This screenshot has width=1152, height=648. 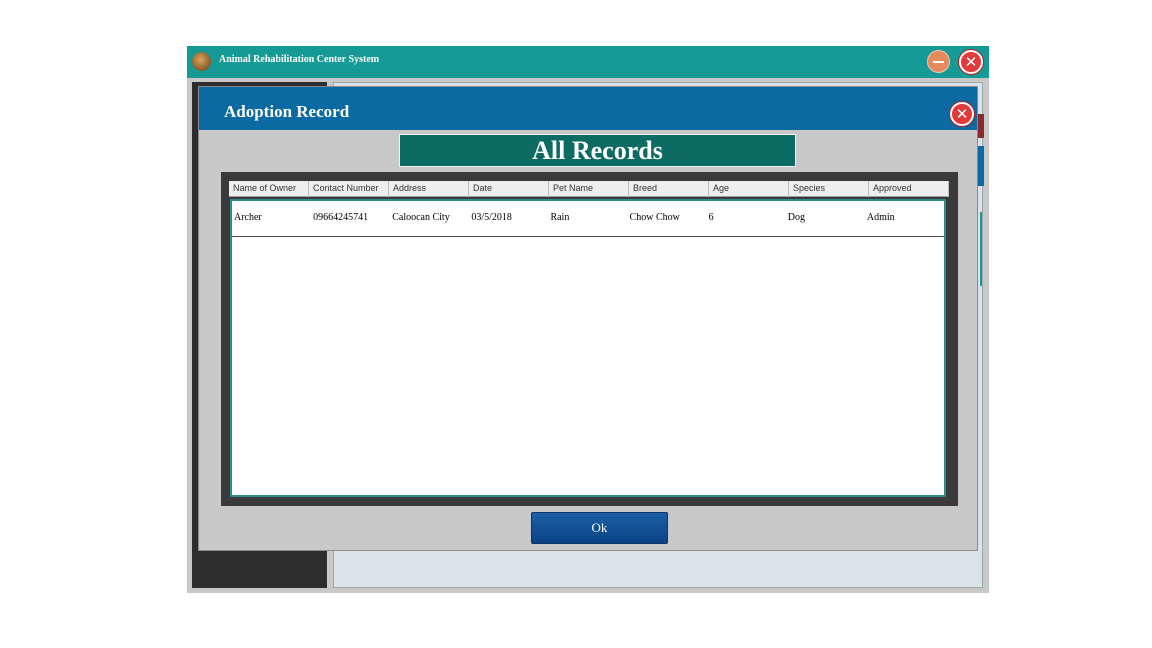 I want to click on column-header-breed: Breed, so click(x=669, y=189).